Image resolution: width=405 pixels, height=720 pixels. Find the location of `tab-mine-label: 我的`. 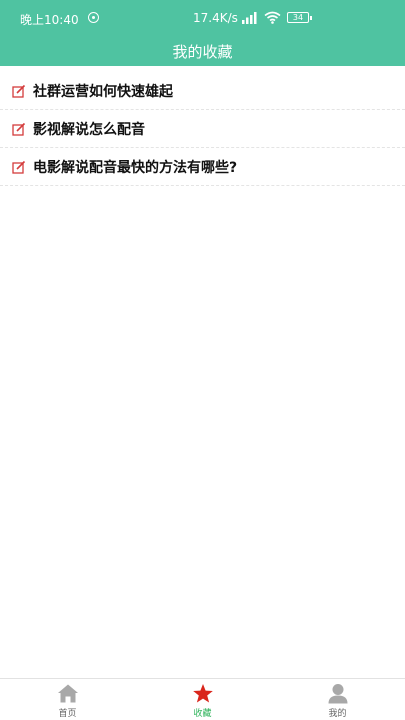

tab-mine-label: 我的 is located at coordinates (337, 714).